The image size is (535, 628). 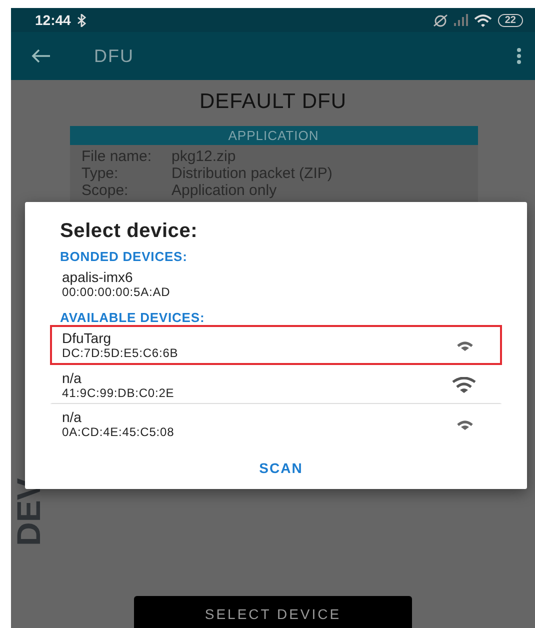 What do you see at coordinates (274, 135) in the screenshot?
I see `panel-header: APPLICATION` at bounding box center [274, 135].